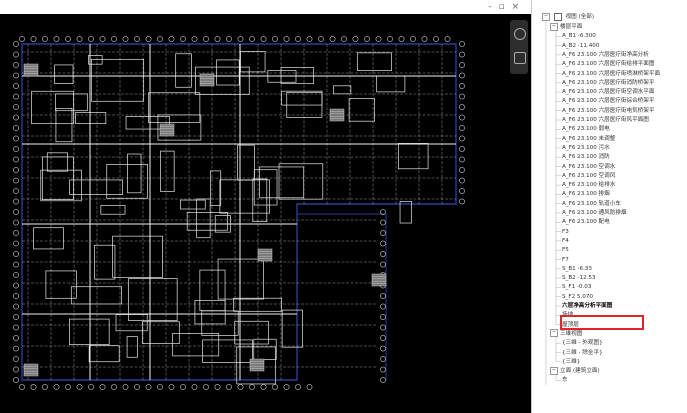 This screenshot has height=413, width=687. What do you see at coordinates (342, 296) in the screenshot?
I see `building-outline-inner` at bounding box center [342, 296].